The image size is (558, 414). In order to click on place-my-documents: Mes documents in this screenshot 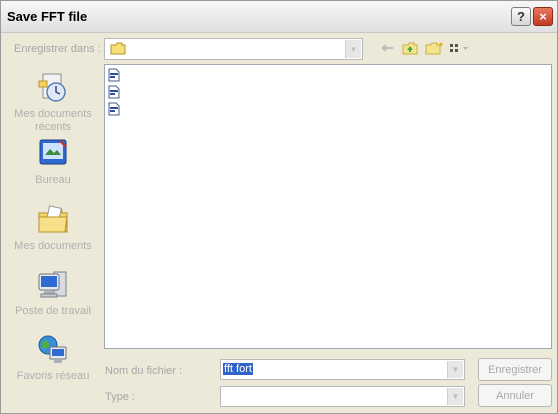, I will do `click(53, 228)`.